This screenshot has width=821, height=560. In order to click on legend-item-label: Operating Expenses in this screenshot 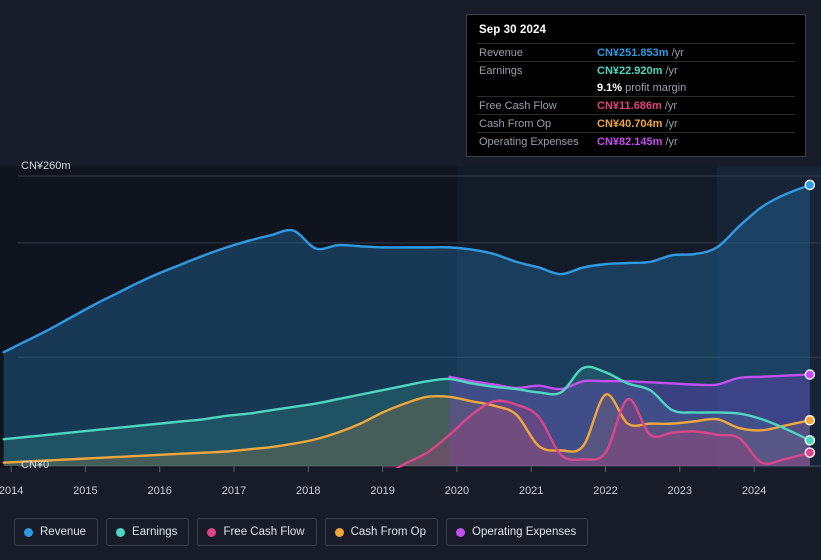, I will do `click(524, 532)`.